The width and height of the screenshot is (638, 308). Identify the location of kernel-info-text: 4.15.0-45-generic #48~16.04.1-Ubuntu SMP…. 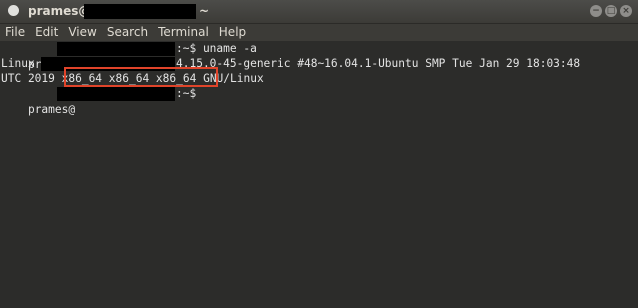
(378, 63).